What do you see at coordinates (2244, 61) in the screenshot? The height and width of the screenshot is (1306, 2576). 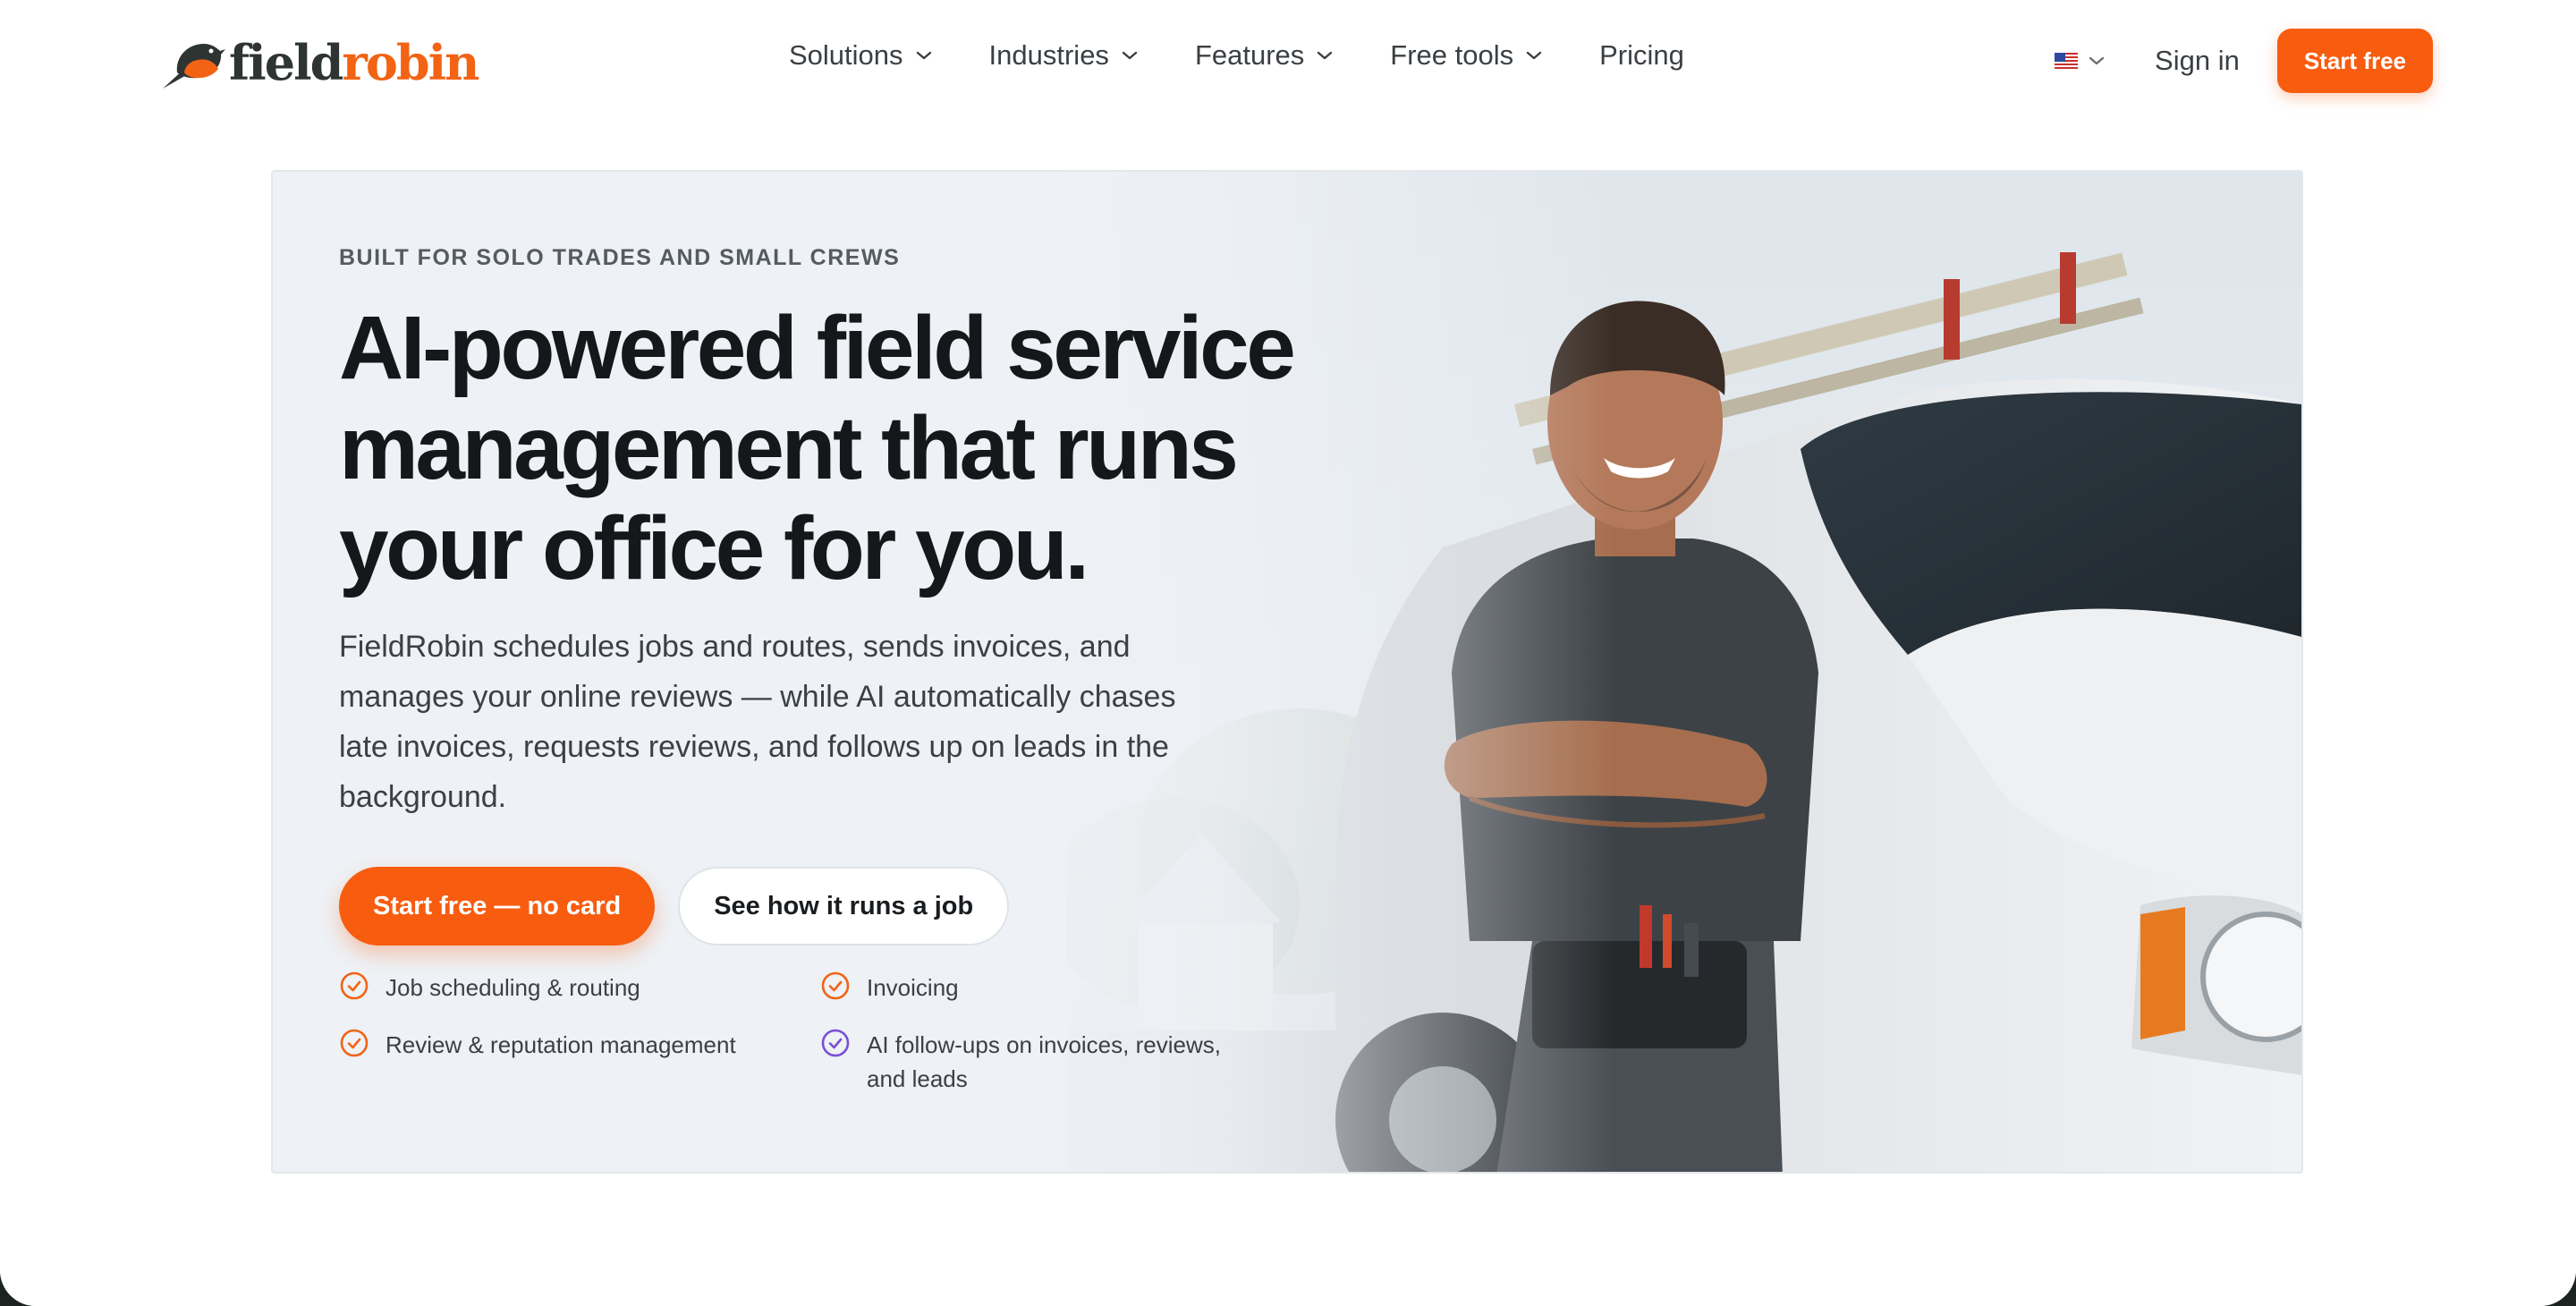 I see `nav-right: Sign in Start free` at bounding box center [2244, 61].